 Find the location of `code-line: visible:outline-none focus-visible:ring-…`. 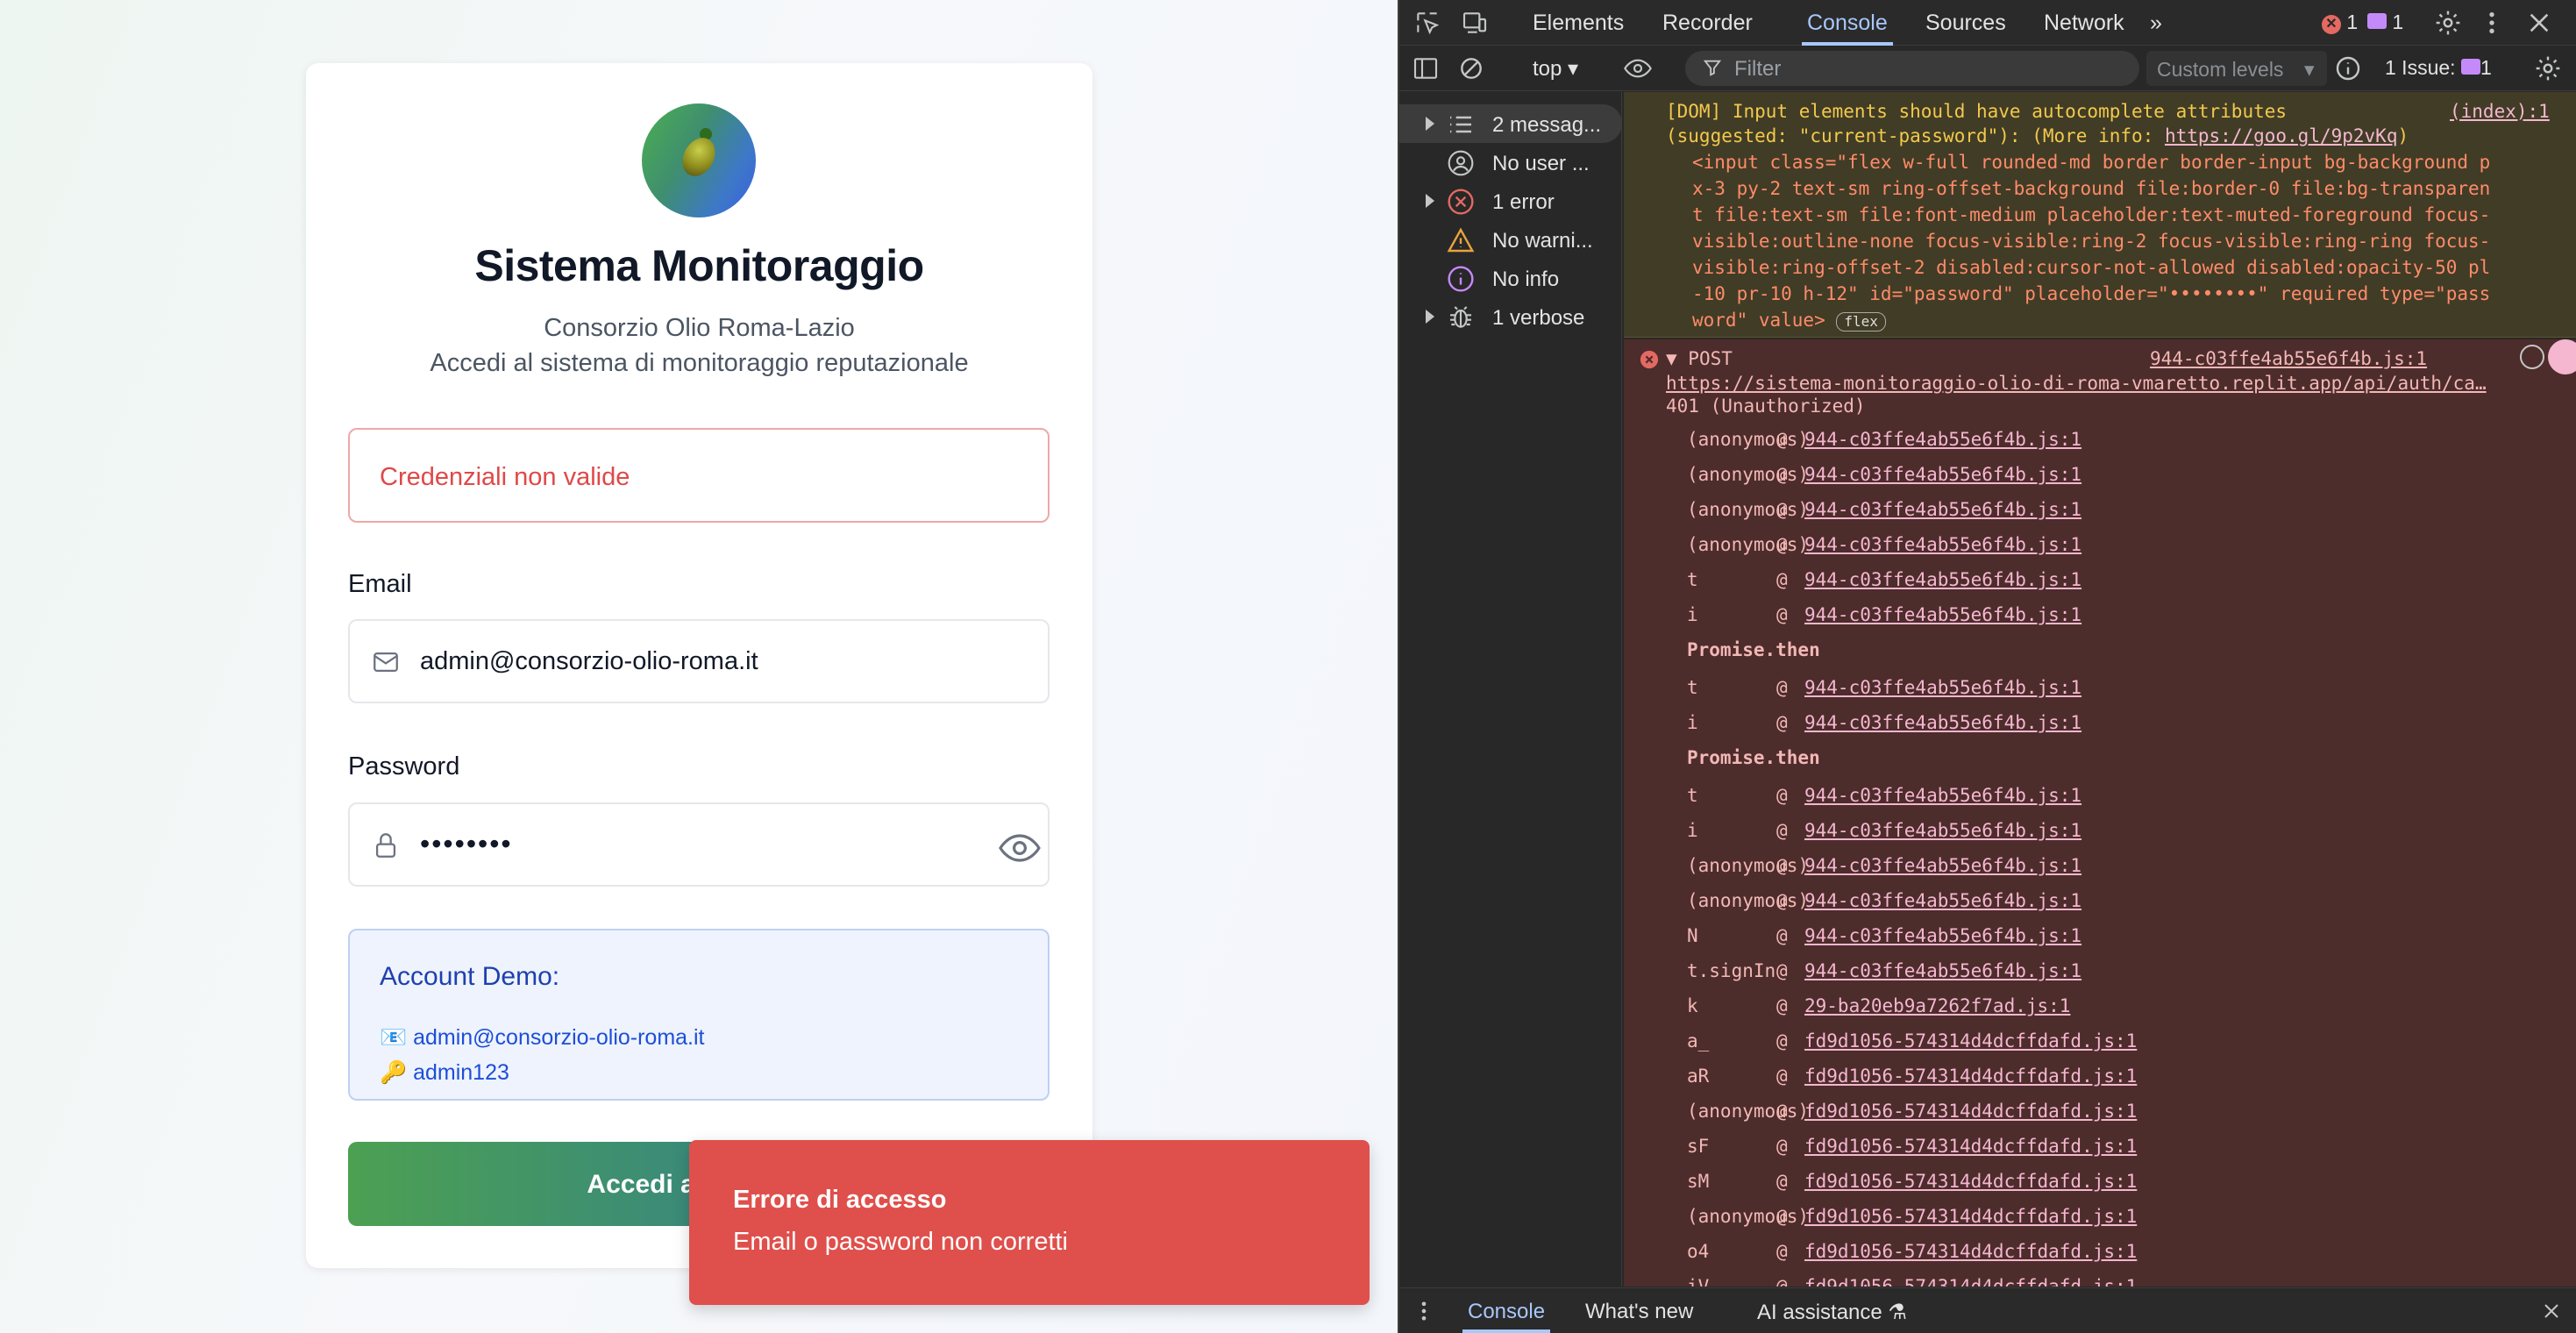

code-line: visible:outline-none focus-visible:ring-… is located at coordinates (2091, 242).